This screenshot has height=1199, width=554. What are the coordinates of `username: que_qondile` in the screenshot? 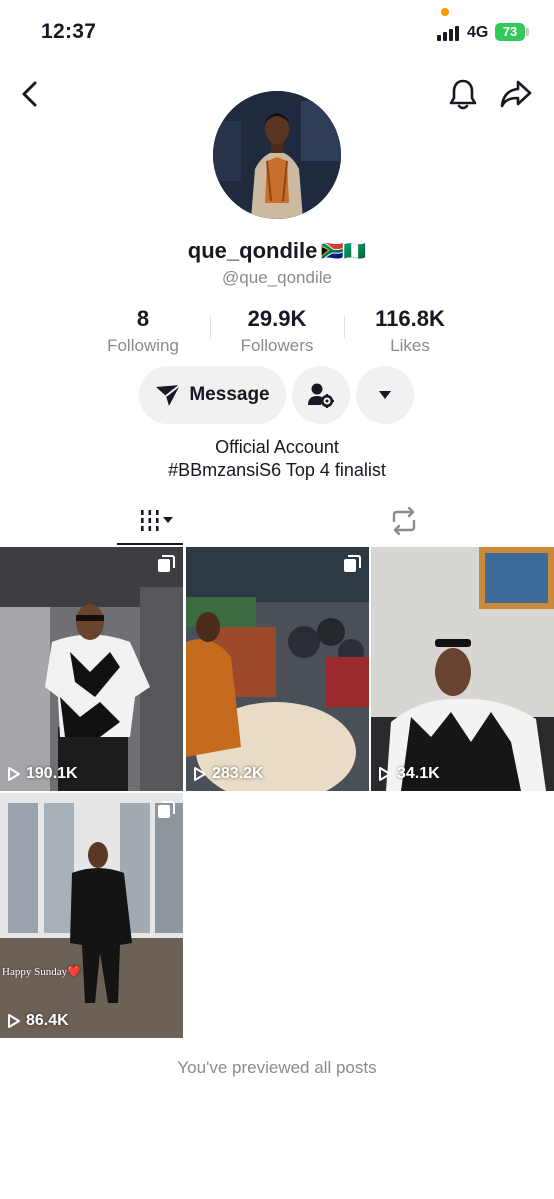 It's located at (252, 250).